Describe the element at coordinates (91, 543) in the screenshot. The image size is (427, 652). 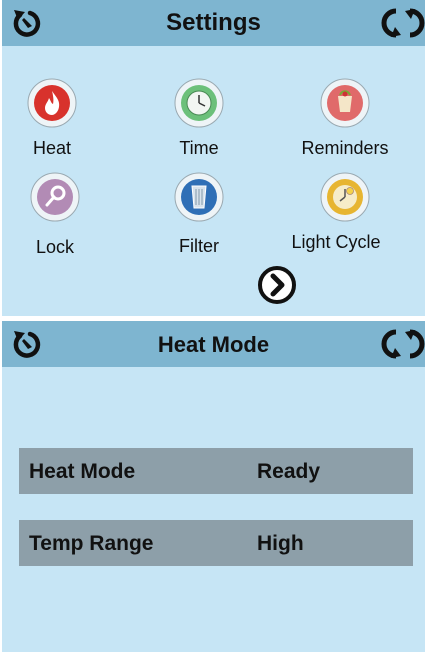
I see `row-label: Temp Range` at that location.